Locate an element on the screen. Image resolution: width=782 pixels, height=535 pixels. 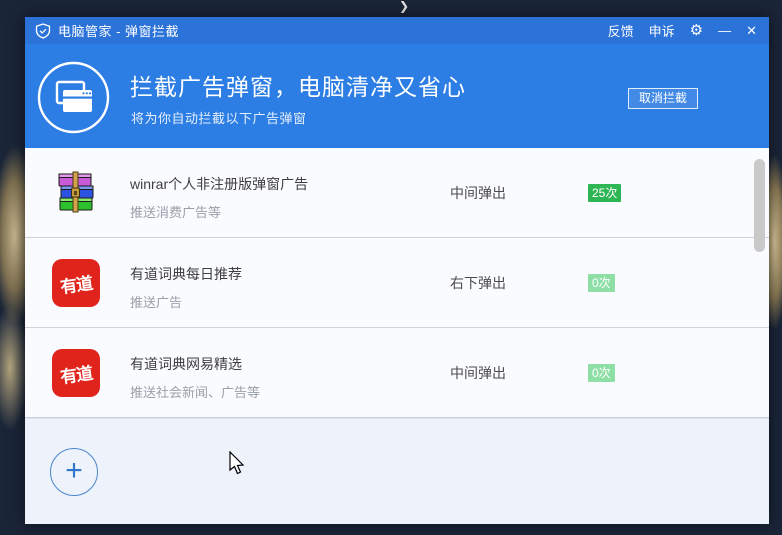
rule-title: 有道词典网易精选 is located at coordinates (186, 364).